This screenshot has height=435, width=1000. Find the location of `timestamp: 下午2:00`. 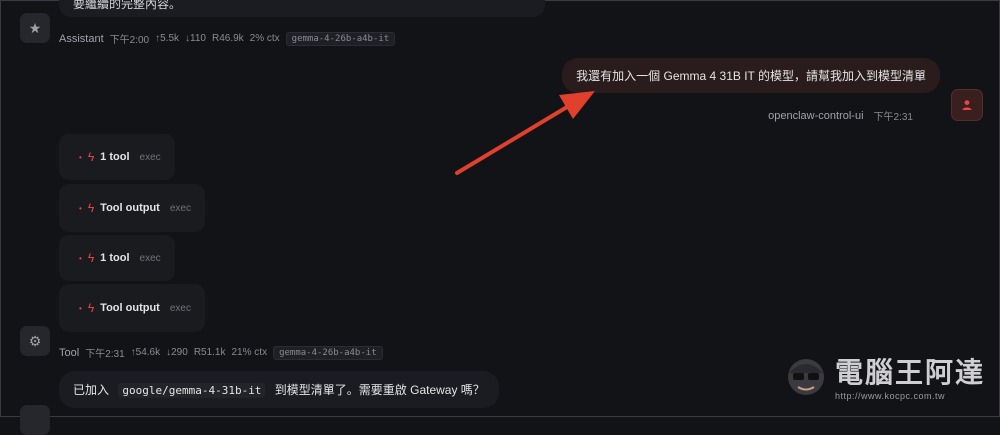

timestamp: 下午2:00 is located at coordinates (129, 40).